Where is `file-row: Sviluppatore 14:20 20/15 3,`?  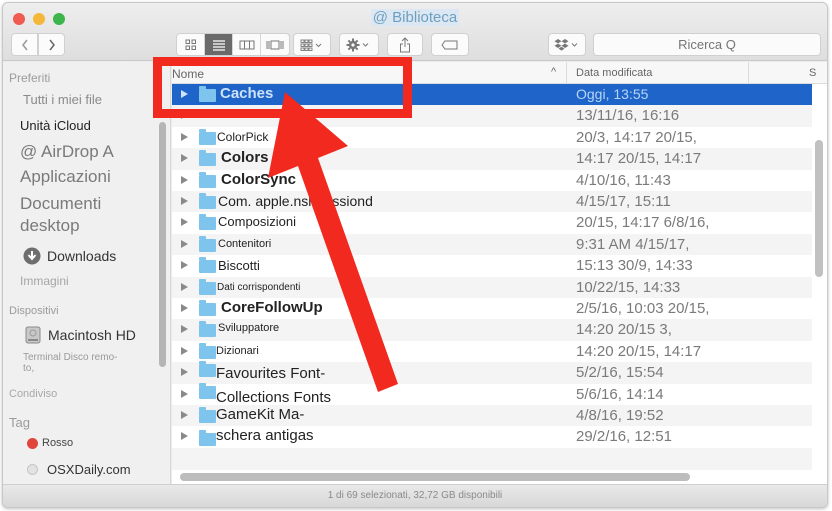
file-row: Sviluppatore 14:20 20/15 3, is located at coordinates (492, 330).